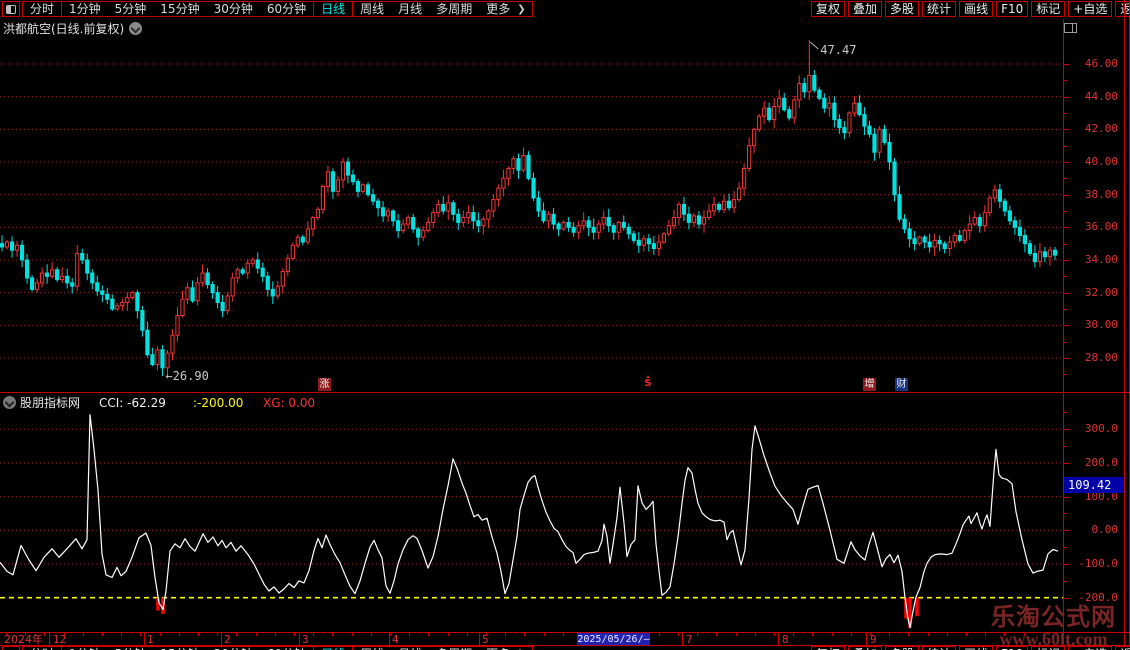 This screenshot has width=1130, height=650. I want to click on news-badge-2: 增, so click(869, 384).